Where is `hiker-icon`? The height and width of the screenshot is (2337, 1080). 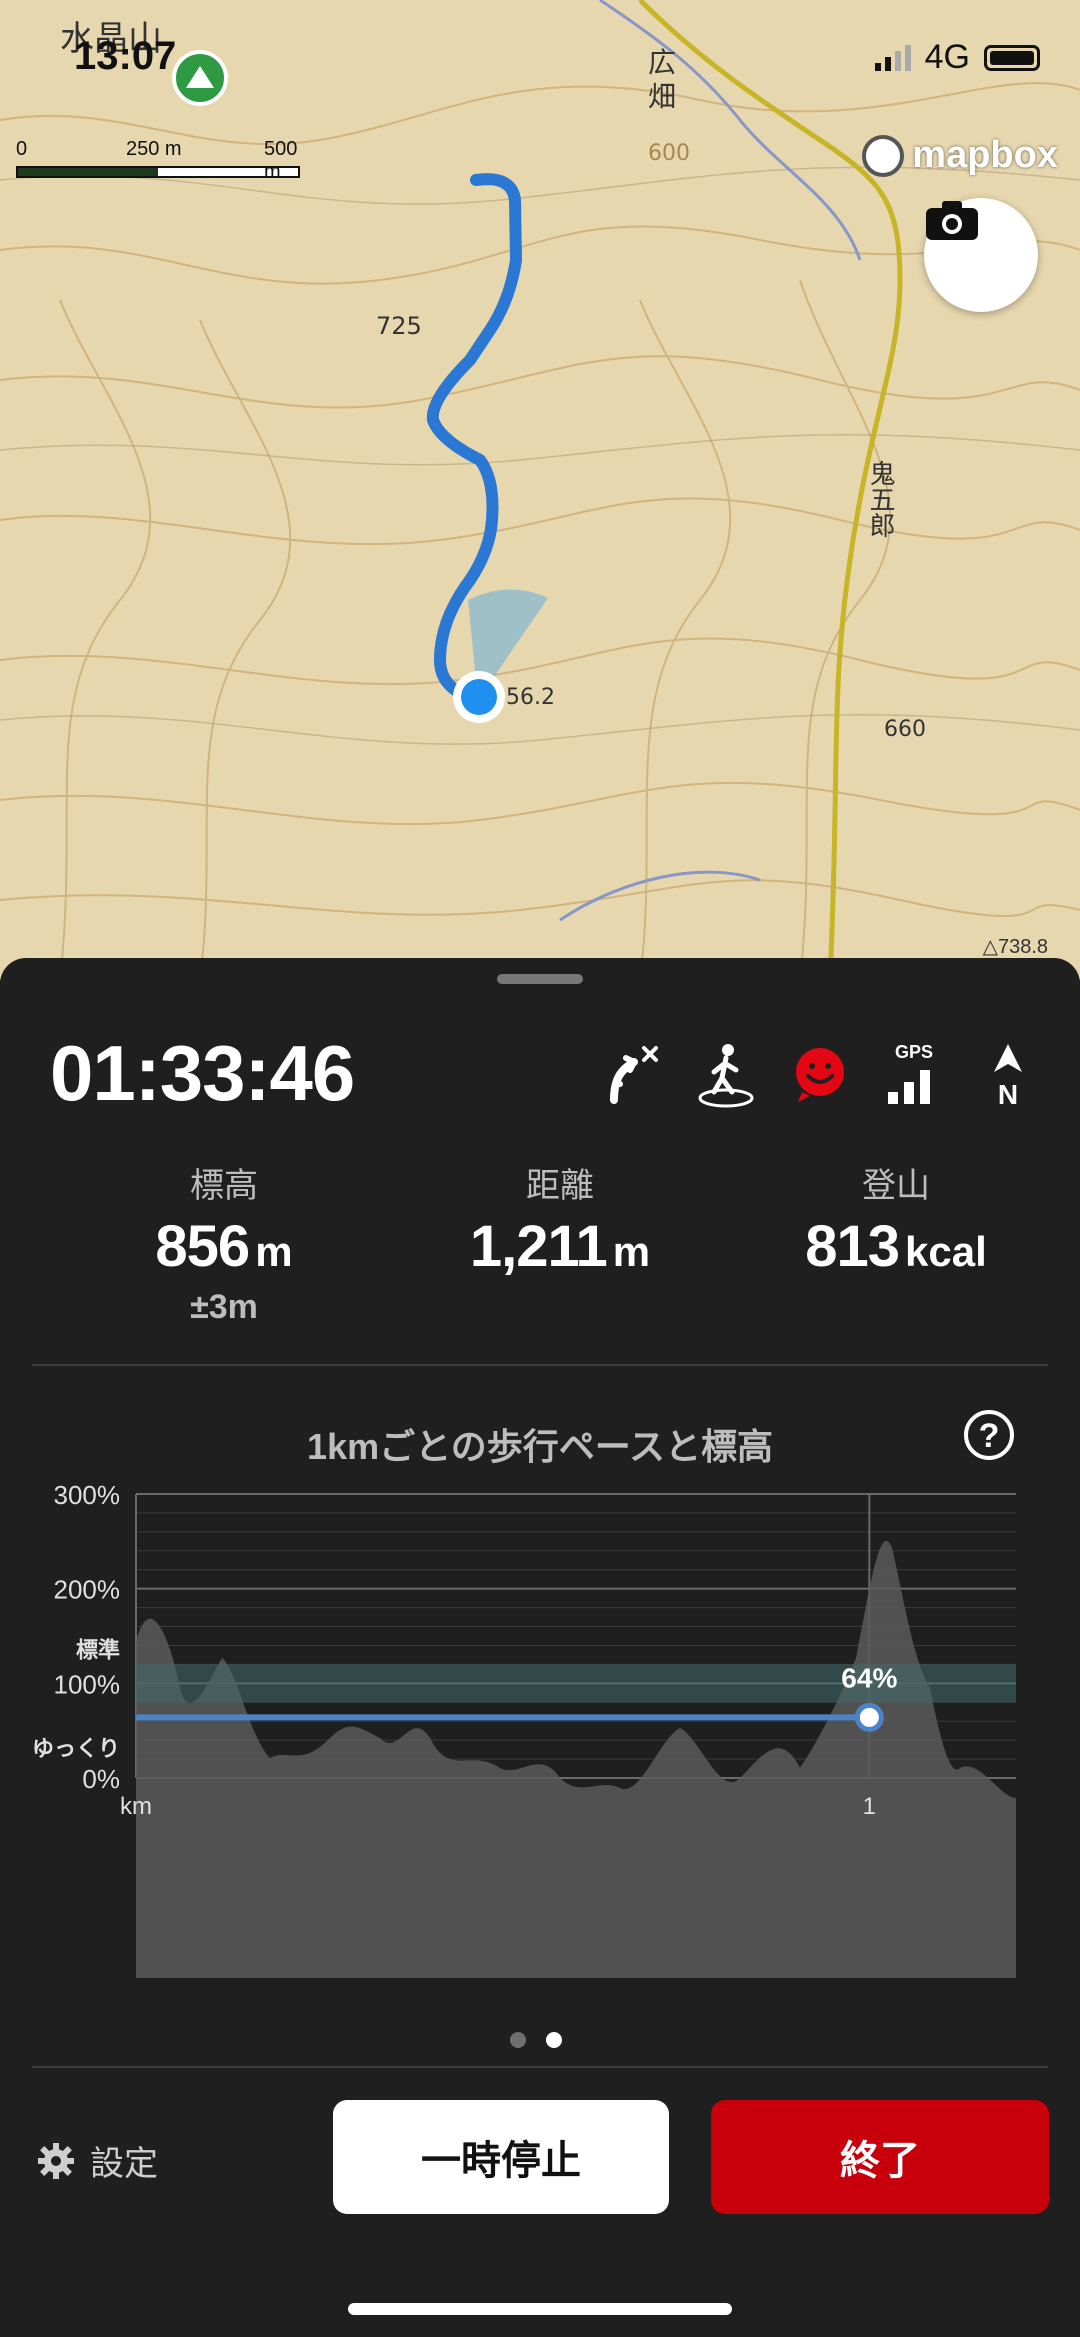 hiker-icon is located at coordinates (726, 1075).